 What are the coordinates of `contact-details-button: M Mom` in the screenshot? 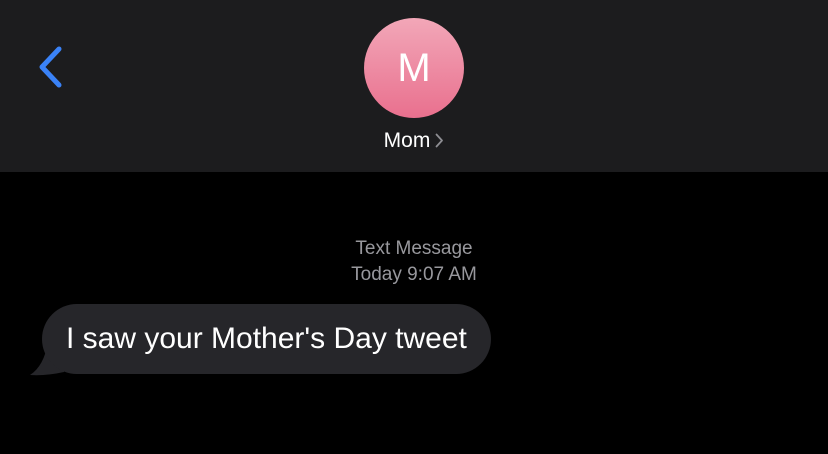 It's located at (414, 86).